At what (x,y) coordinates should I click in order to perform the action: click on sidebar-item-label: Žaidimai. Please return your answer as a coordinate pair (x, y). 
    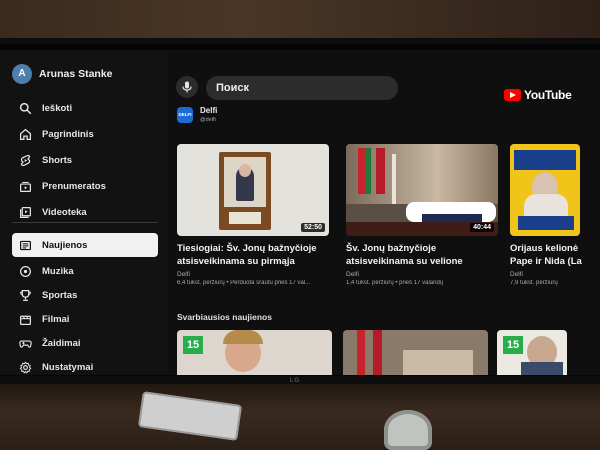
    Looking at the image, I should click on (61, 343).